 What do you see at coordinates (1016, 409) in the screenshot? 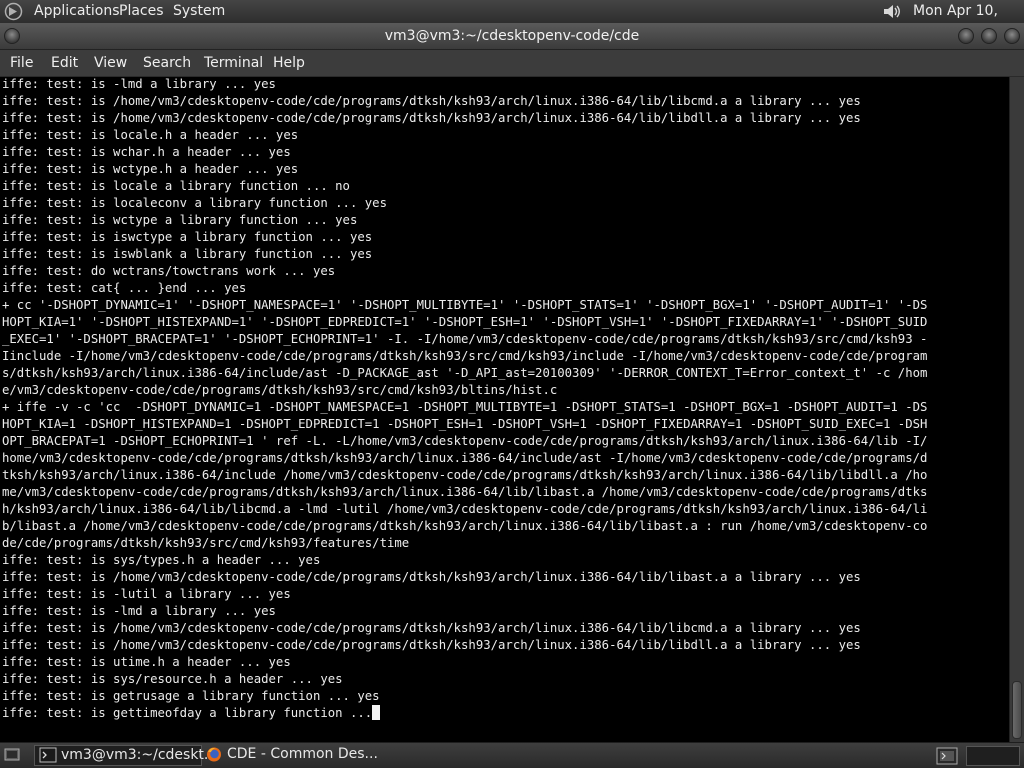
I see `terminal-scrollbar` at bounding box center [1016, 409].